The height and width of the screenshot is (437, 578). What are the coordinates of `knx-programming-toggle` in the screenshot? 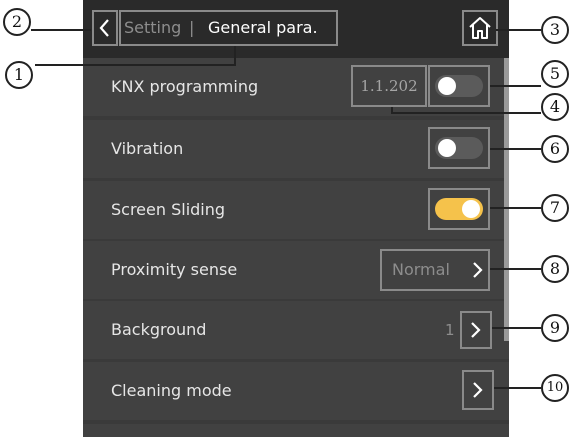 It's located at (459, 86).